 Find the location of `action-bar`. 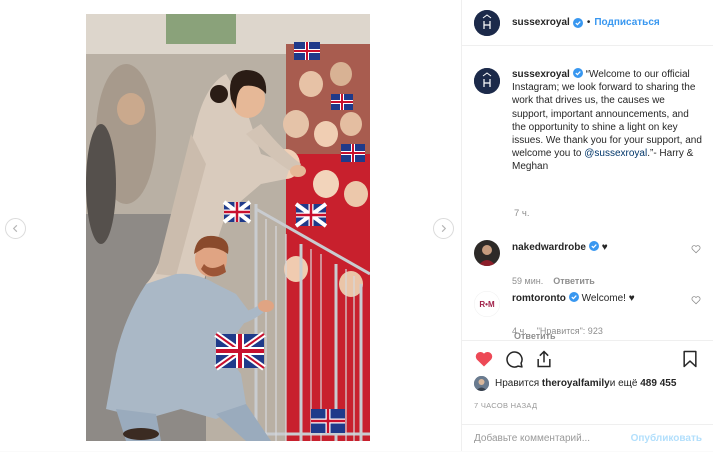

action-bar is located at coordinates (588, 360).